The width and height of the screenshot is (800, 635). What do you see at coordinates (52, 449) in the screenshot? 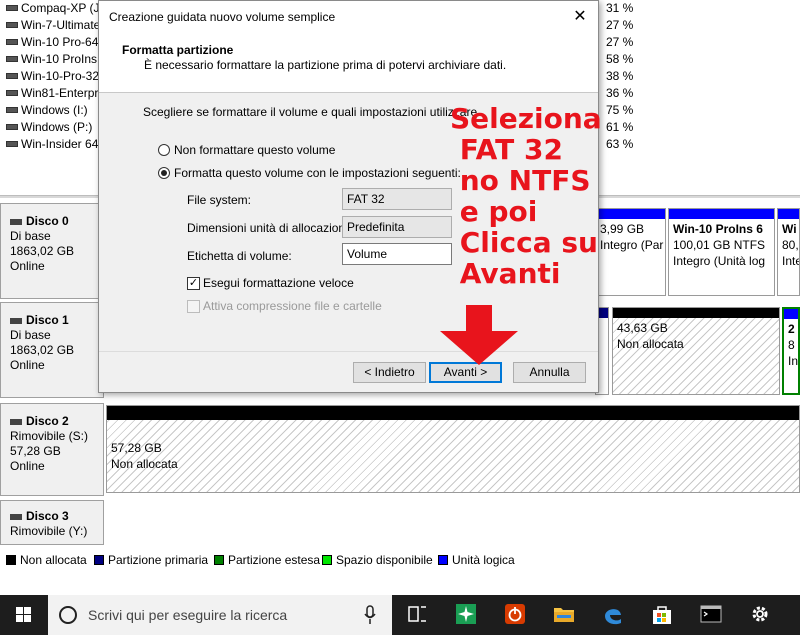
I see `disk-2-label: Disco 2 Rimovibile (S:) 57,28 GB Online` at bounding box center [52, 449].